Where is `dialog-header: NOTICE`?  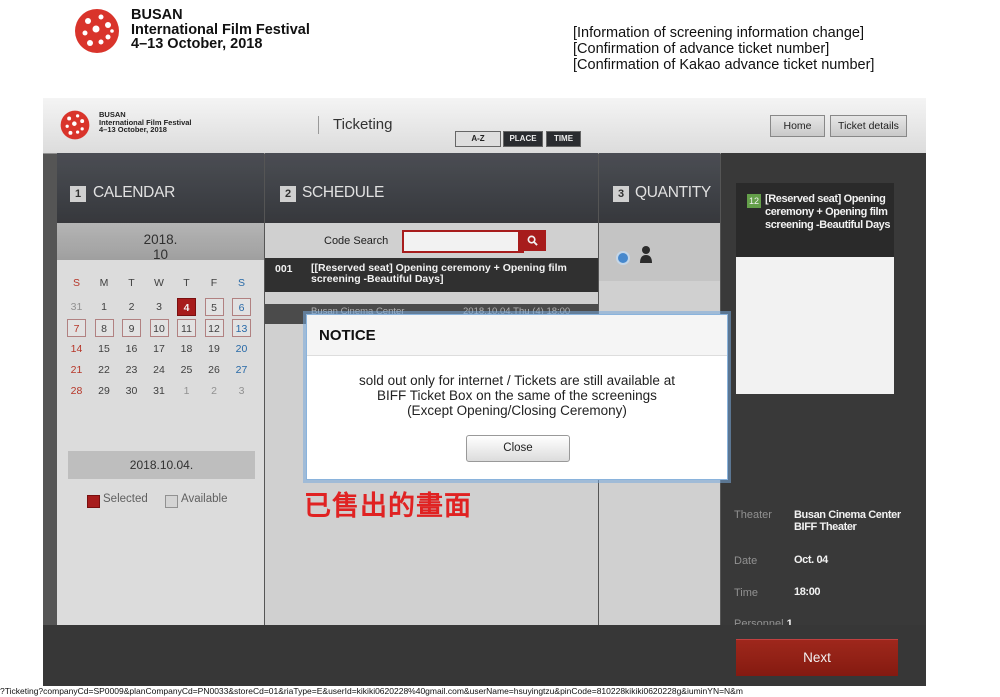 dialog-header: NOTICE is located at coordinates (517, 335).